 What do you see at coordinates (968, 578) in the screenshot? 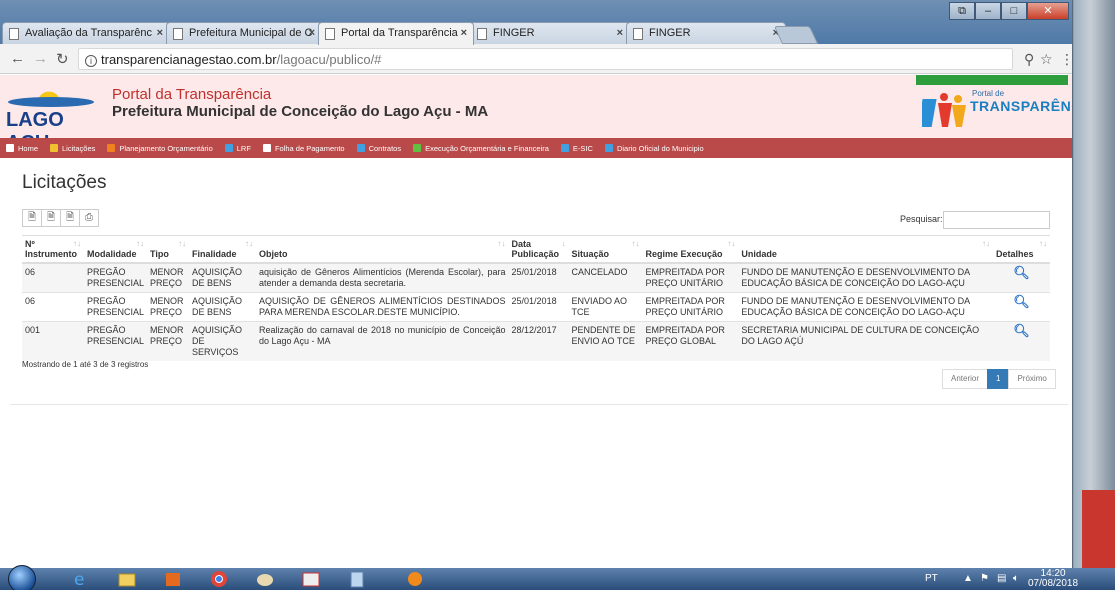
I see `show-hidden-icon: ▲` at bounding box center [968, 578].